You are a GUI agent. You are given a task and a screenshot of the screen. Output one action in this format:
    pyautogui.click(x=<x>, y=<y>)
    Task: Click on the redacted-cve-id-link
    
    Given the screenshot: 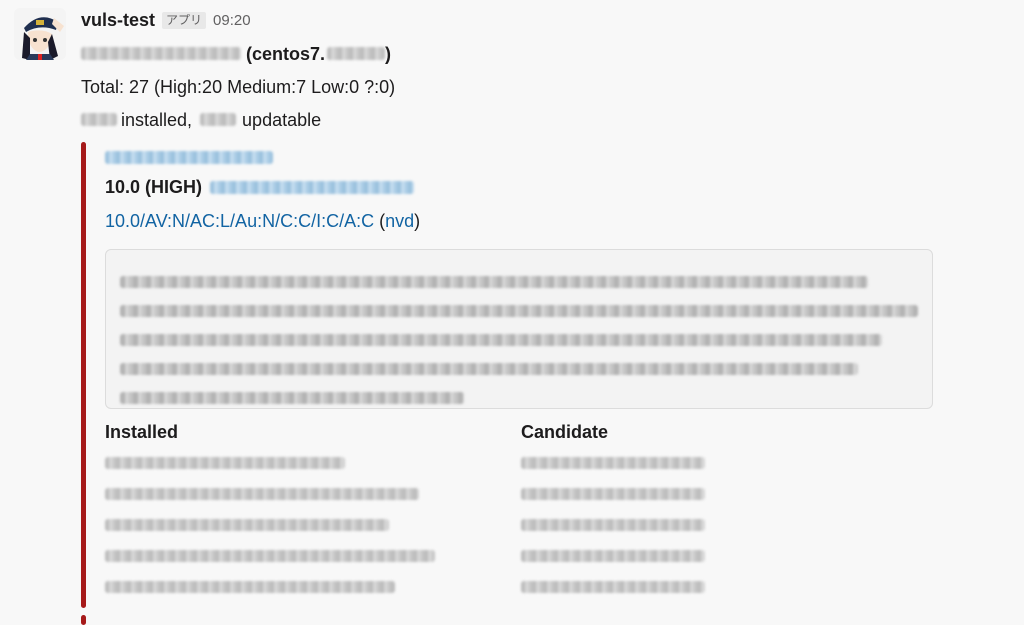 What is the action you would take?
    pyautogui.click(x=189, y=157)
    